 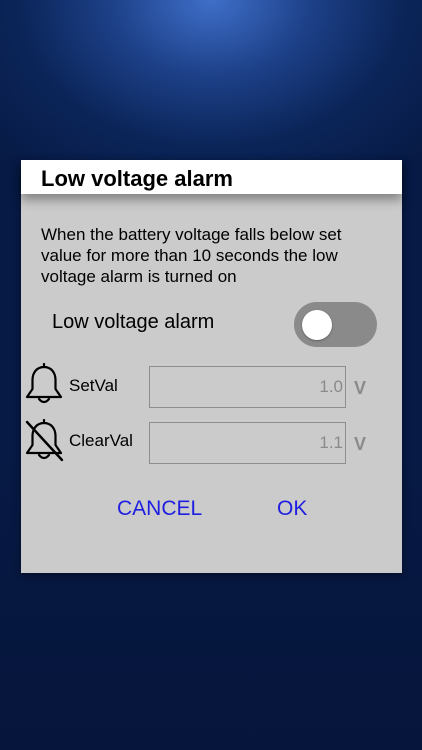 I want to click on toggle-knob, so click(x=317, y=325).